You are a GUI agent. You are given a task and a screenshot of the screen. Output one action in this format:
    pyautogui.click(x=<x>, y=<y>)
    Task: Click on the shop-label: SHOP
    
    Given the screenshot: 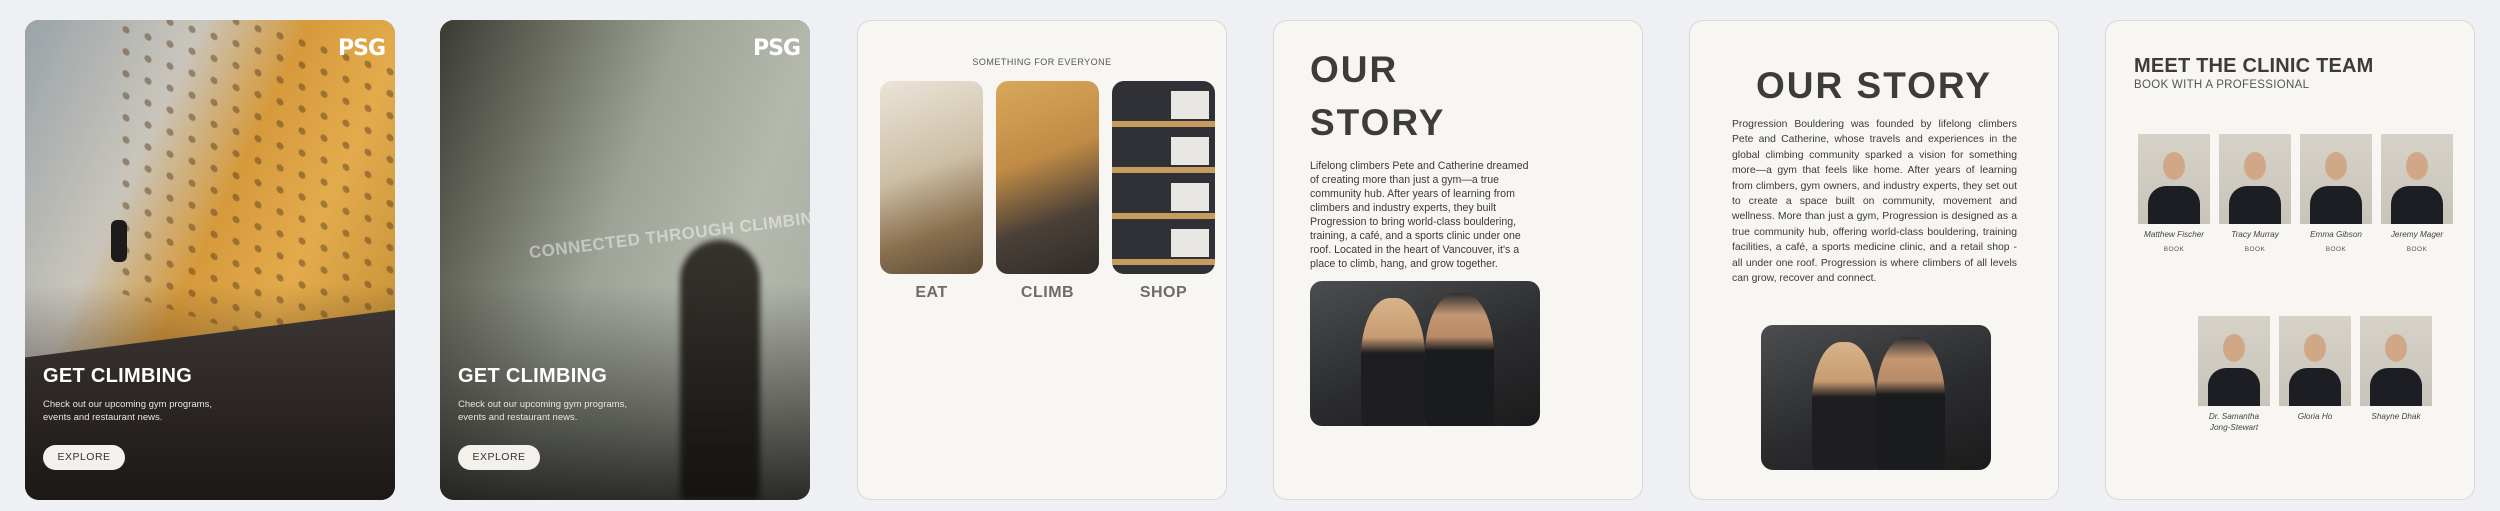 What is the action you would take?
    pyautogui.click(x=1163, y=293)
    